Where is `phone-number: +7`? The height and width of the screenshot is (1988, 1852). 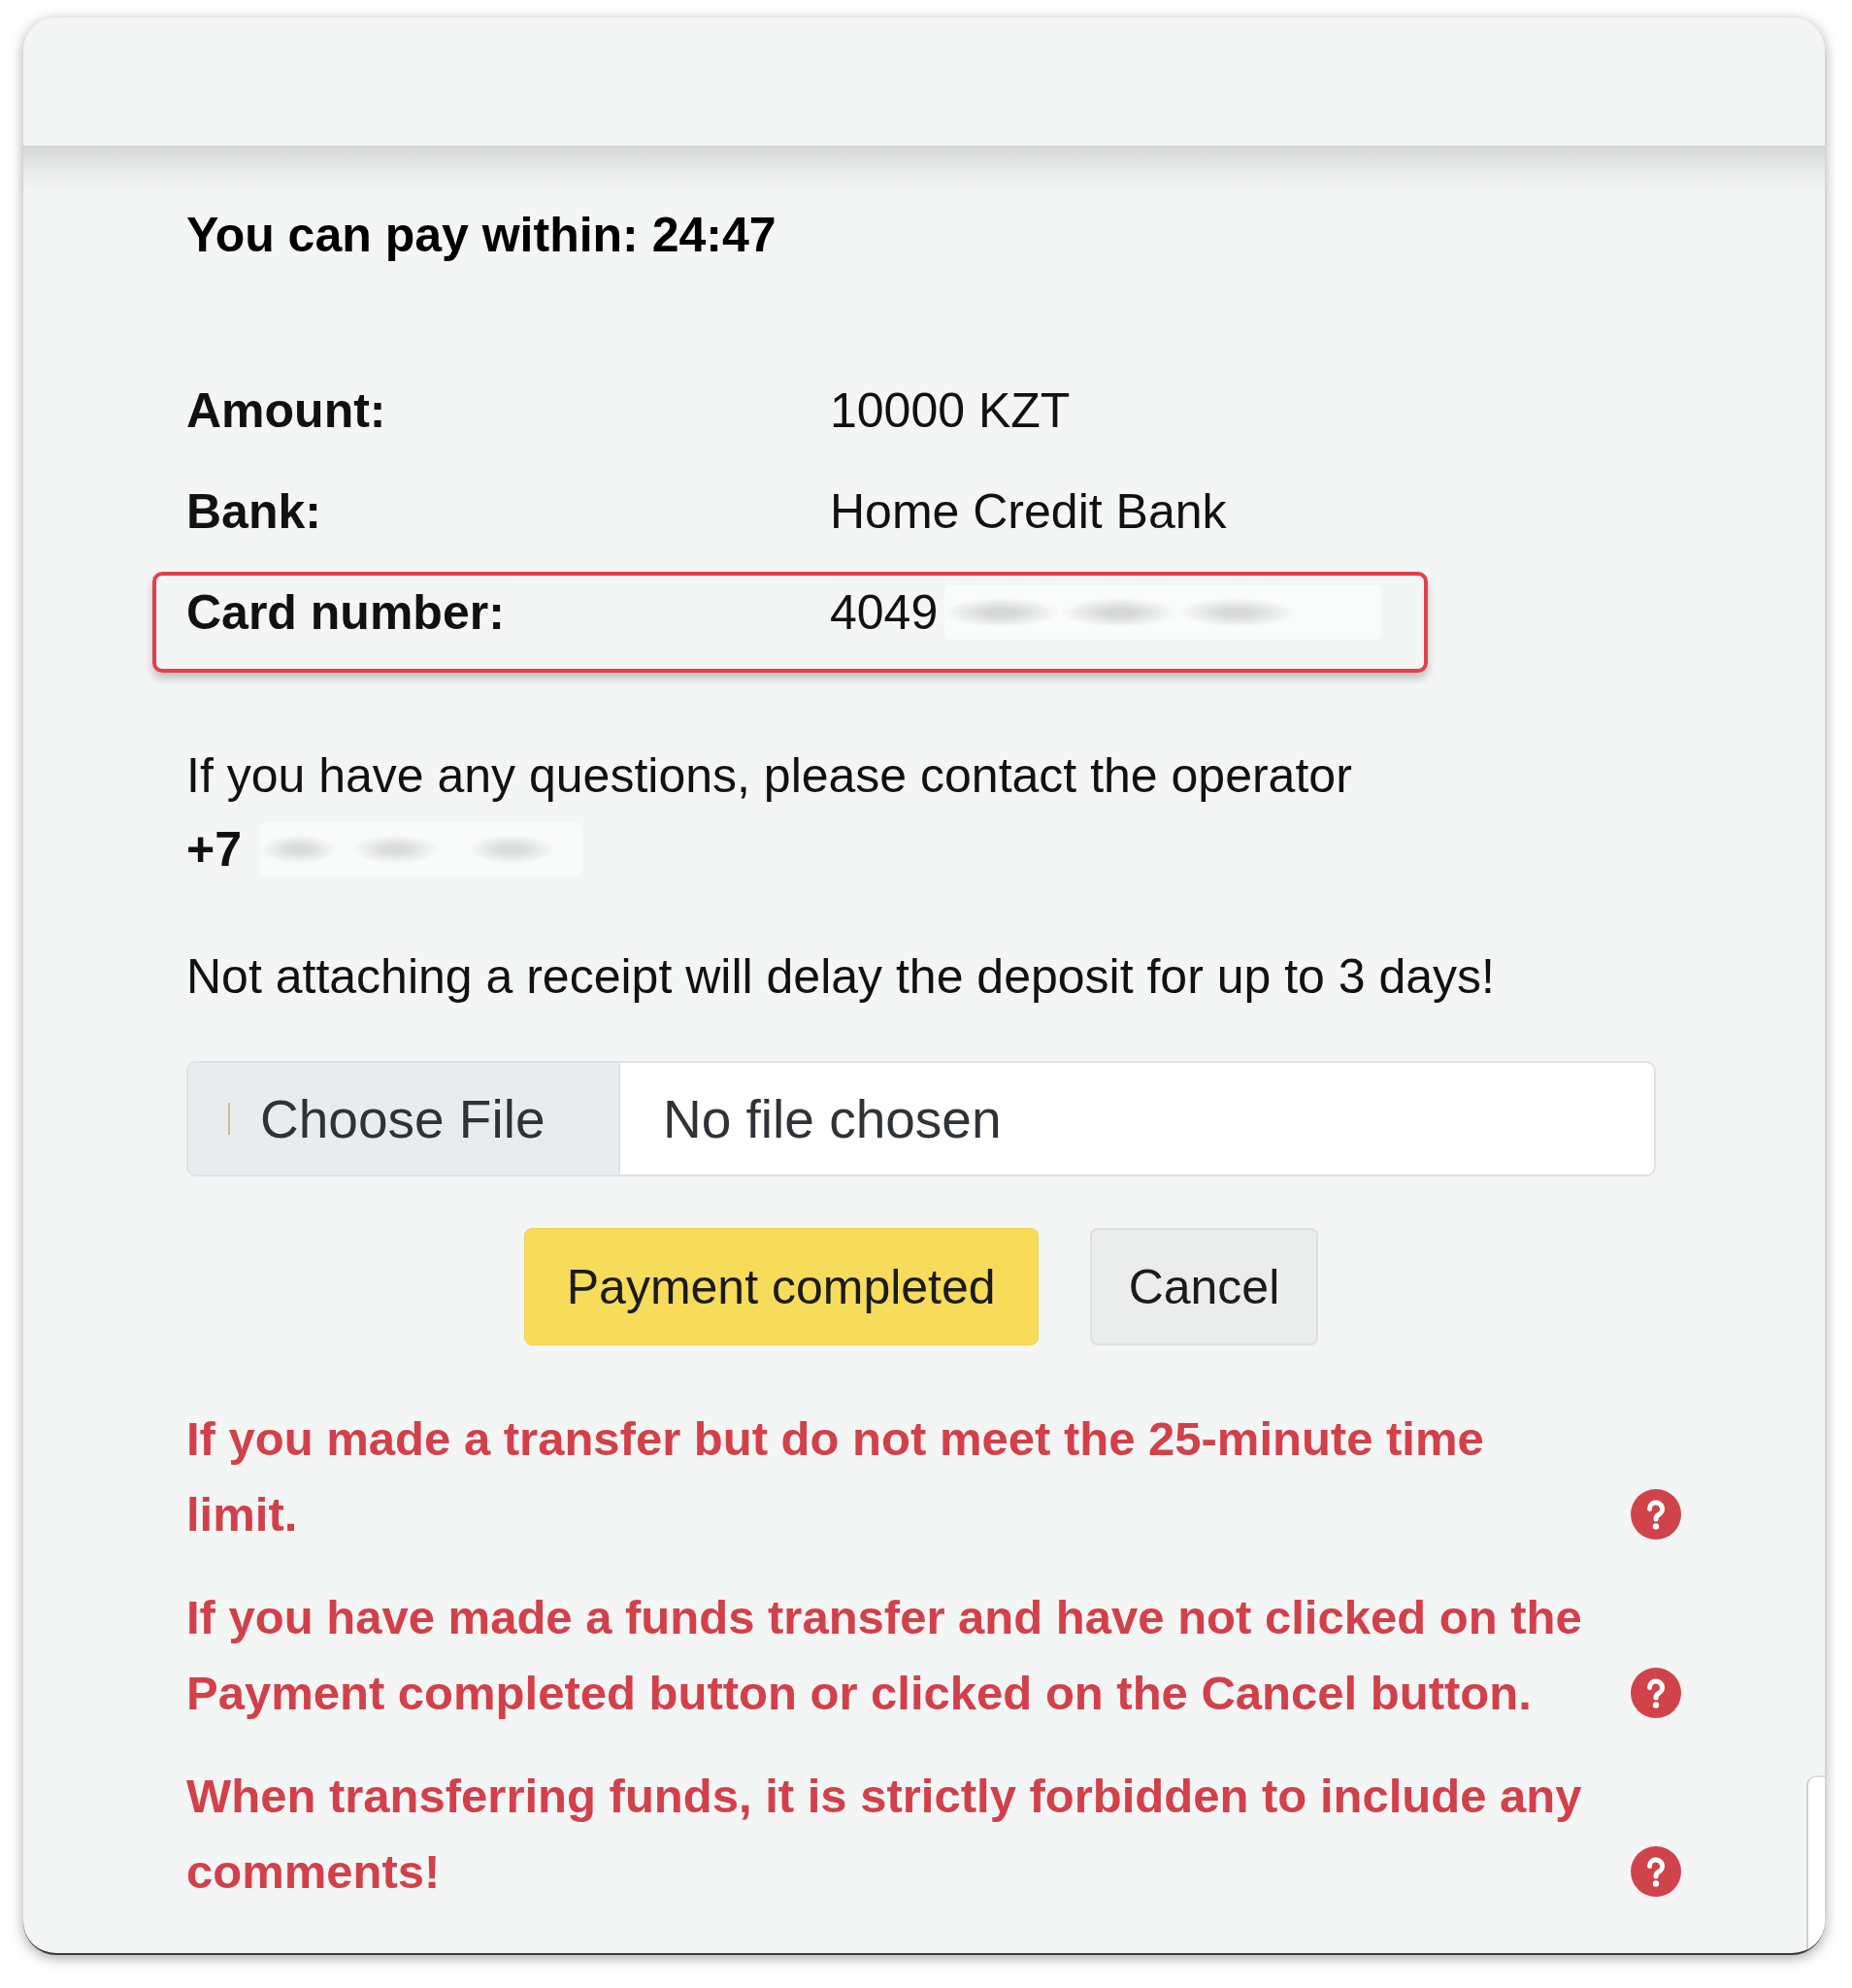
phone-number: +7 is located at coordinates (214, 849).